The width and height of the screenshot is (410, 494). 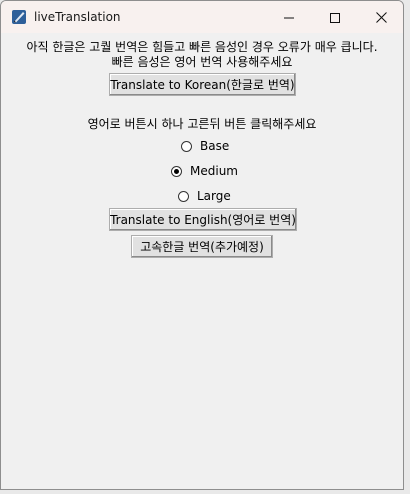 I want to click on minimize-button, so click(x=289, y=17).